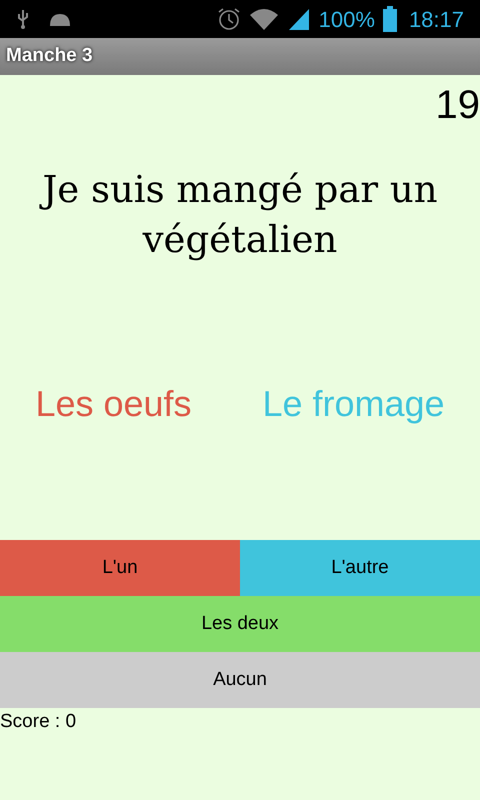 The height and width of the screenshot is (800, 480). What do you see at coordinates (240, 624) in the screenshot?
I see `answer-button: Les deux` at bounding box center [240, 624].